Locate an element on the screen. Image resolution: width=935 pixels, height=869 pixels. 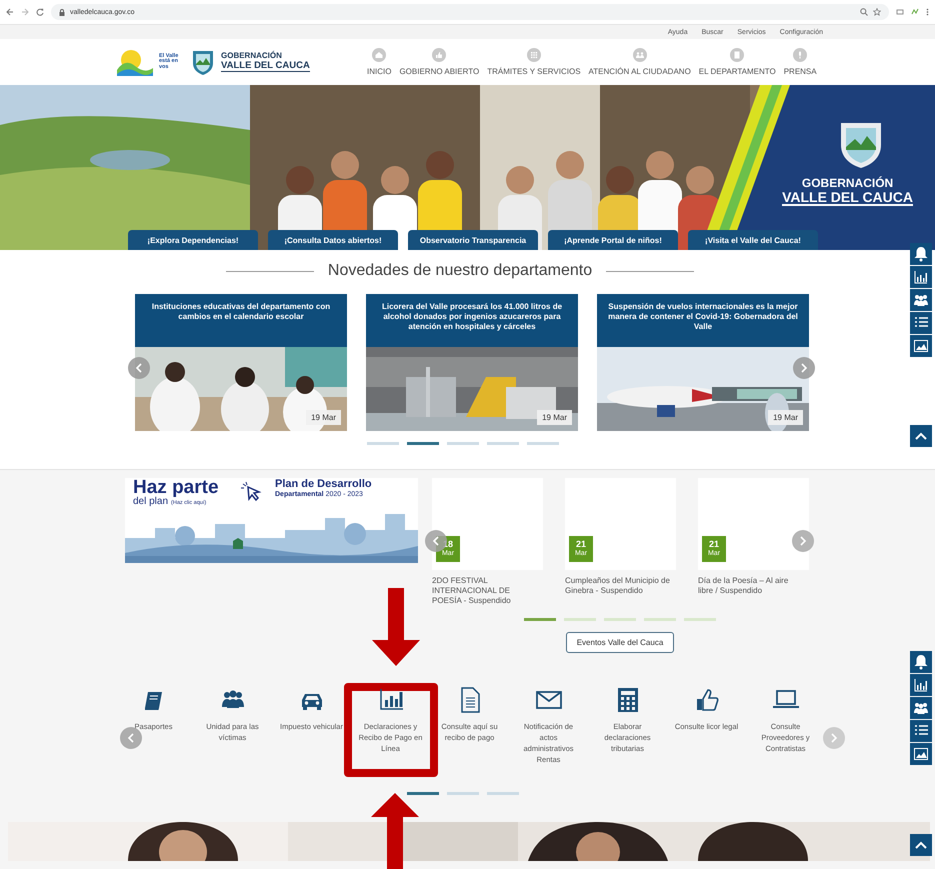
sun-hill-logo-icon is located at coordinates (135, 62).